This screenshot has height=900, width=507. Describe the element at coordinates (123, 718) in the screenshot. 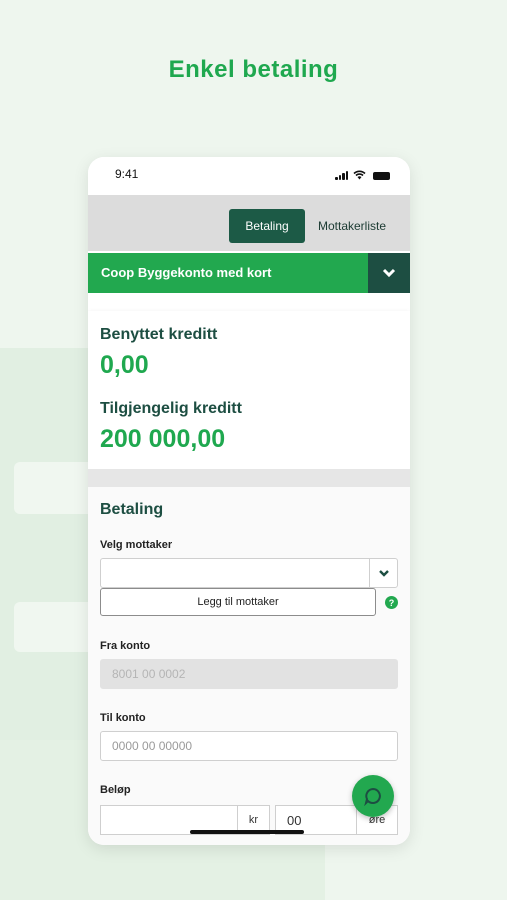

I see `to-account-label: Til konto` at that location.